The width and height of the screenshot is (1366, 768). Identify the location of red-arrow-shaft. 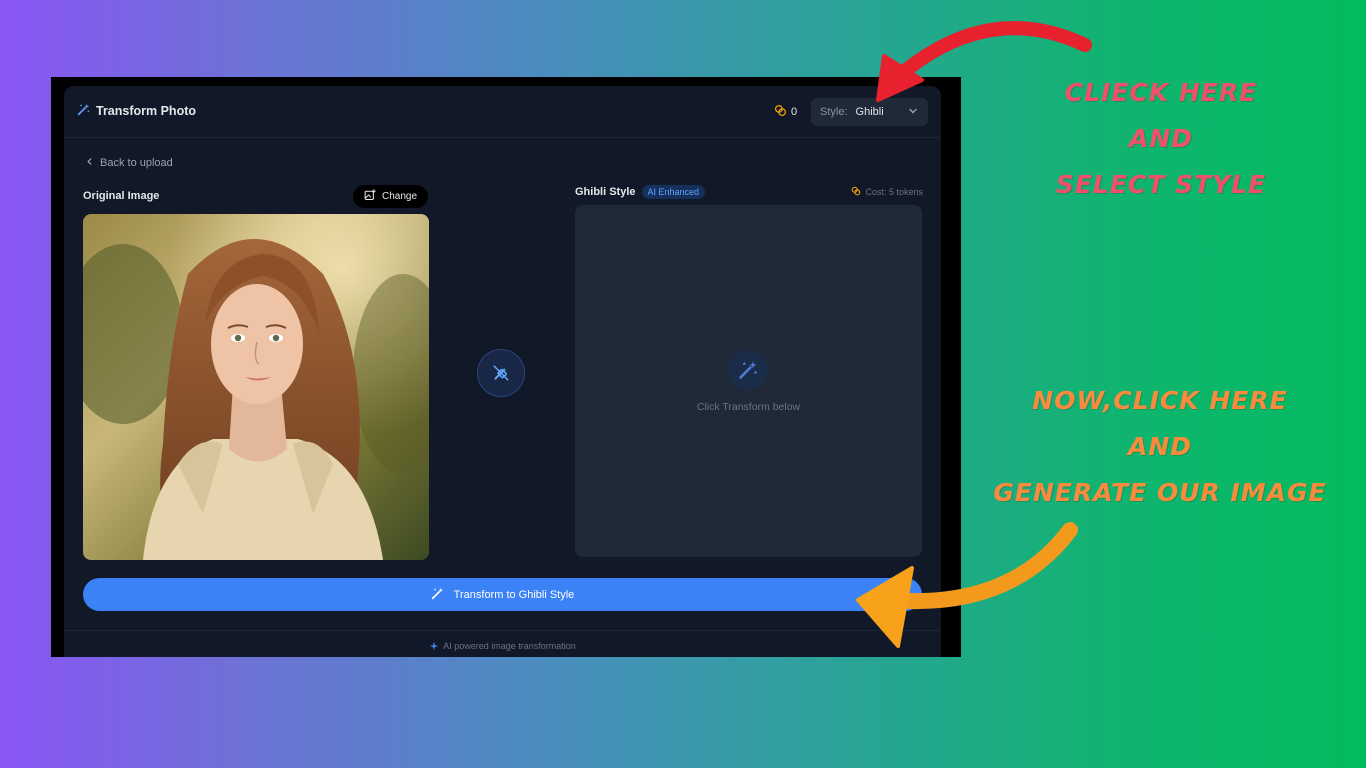
(992, 51).